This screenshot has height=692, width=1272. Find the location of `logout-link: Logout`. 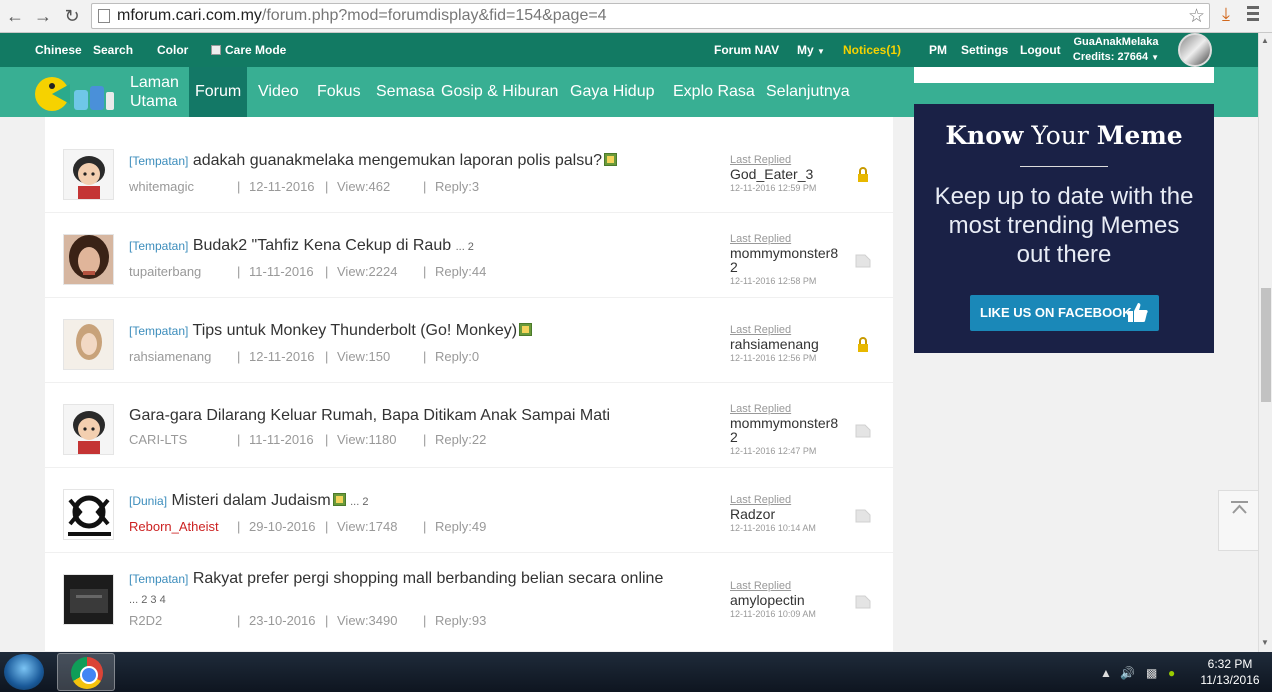

logout-link: Logout is located at coordinates (1040, 50).